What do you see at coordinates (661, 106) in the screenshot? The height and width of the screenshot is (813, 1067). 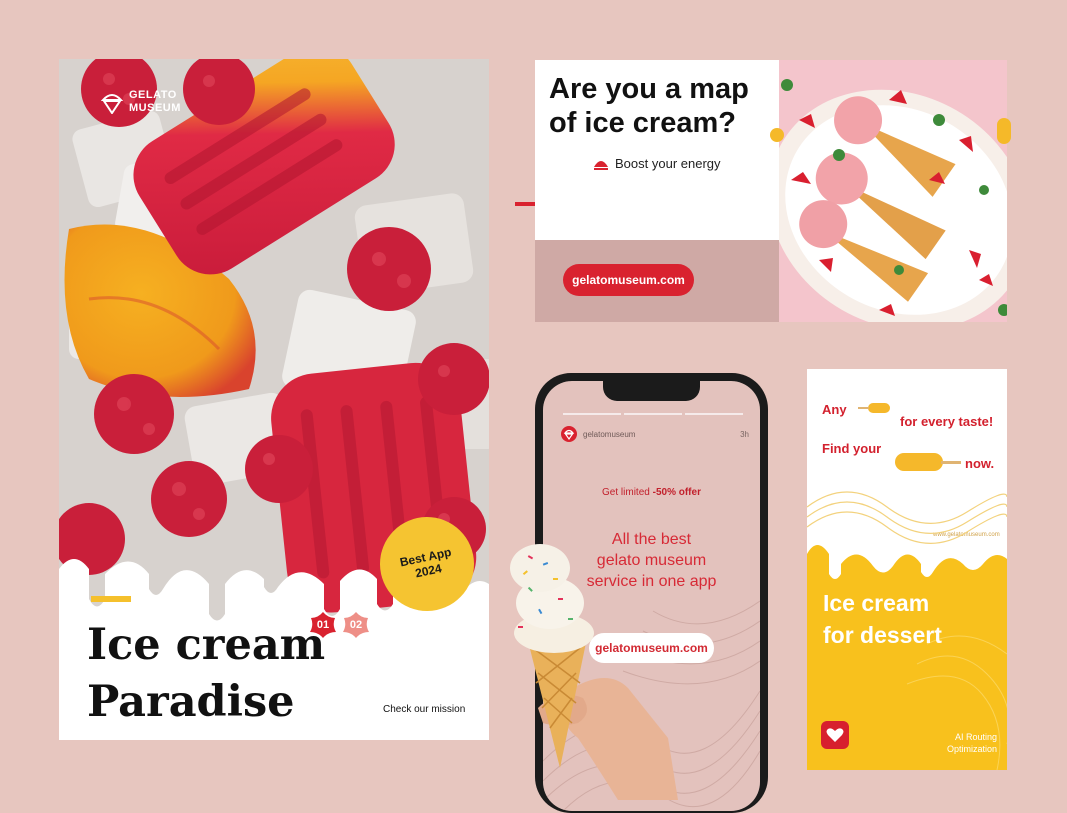 I see `ad-title: Are you a map of ice cream?` at bounding box center [661, 106].